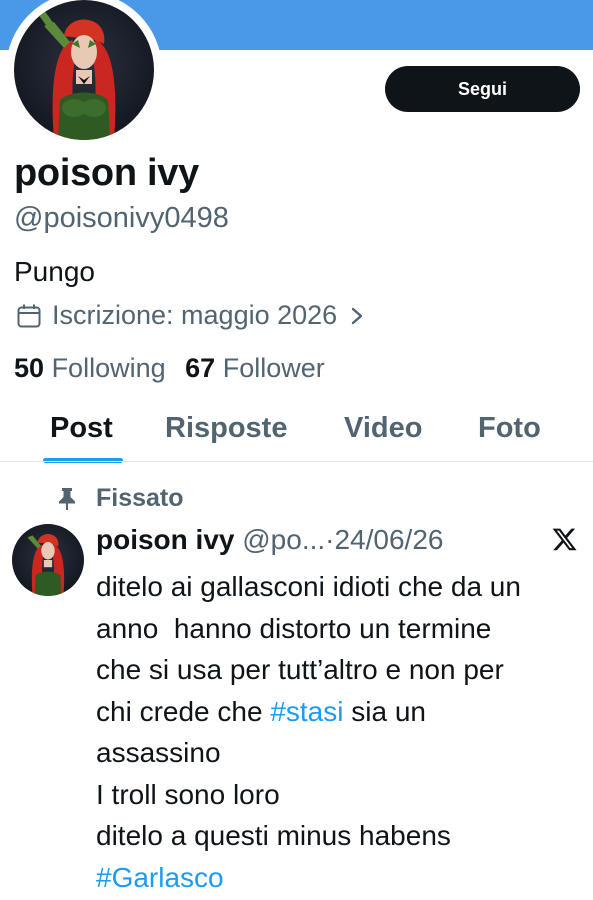 Image resolution: width=593 pixels, height=900 pixels. Describe the element at coordinates (46, 565) in the screenshot. I see `post-avatar-image` at that location.